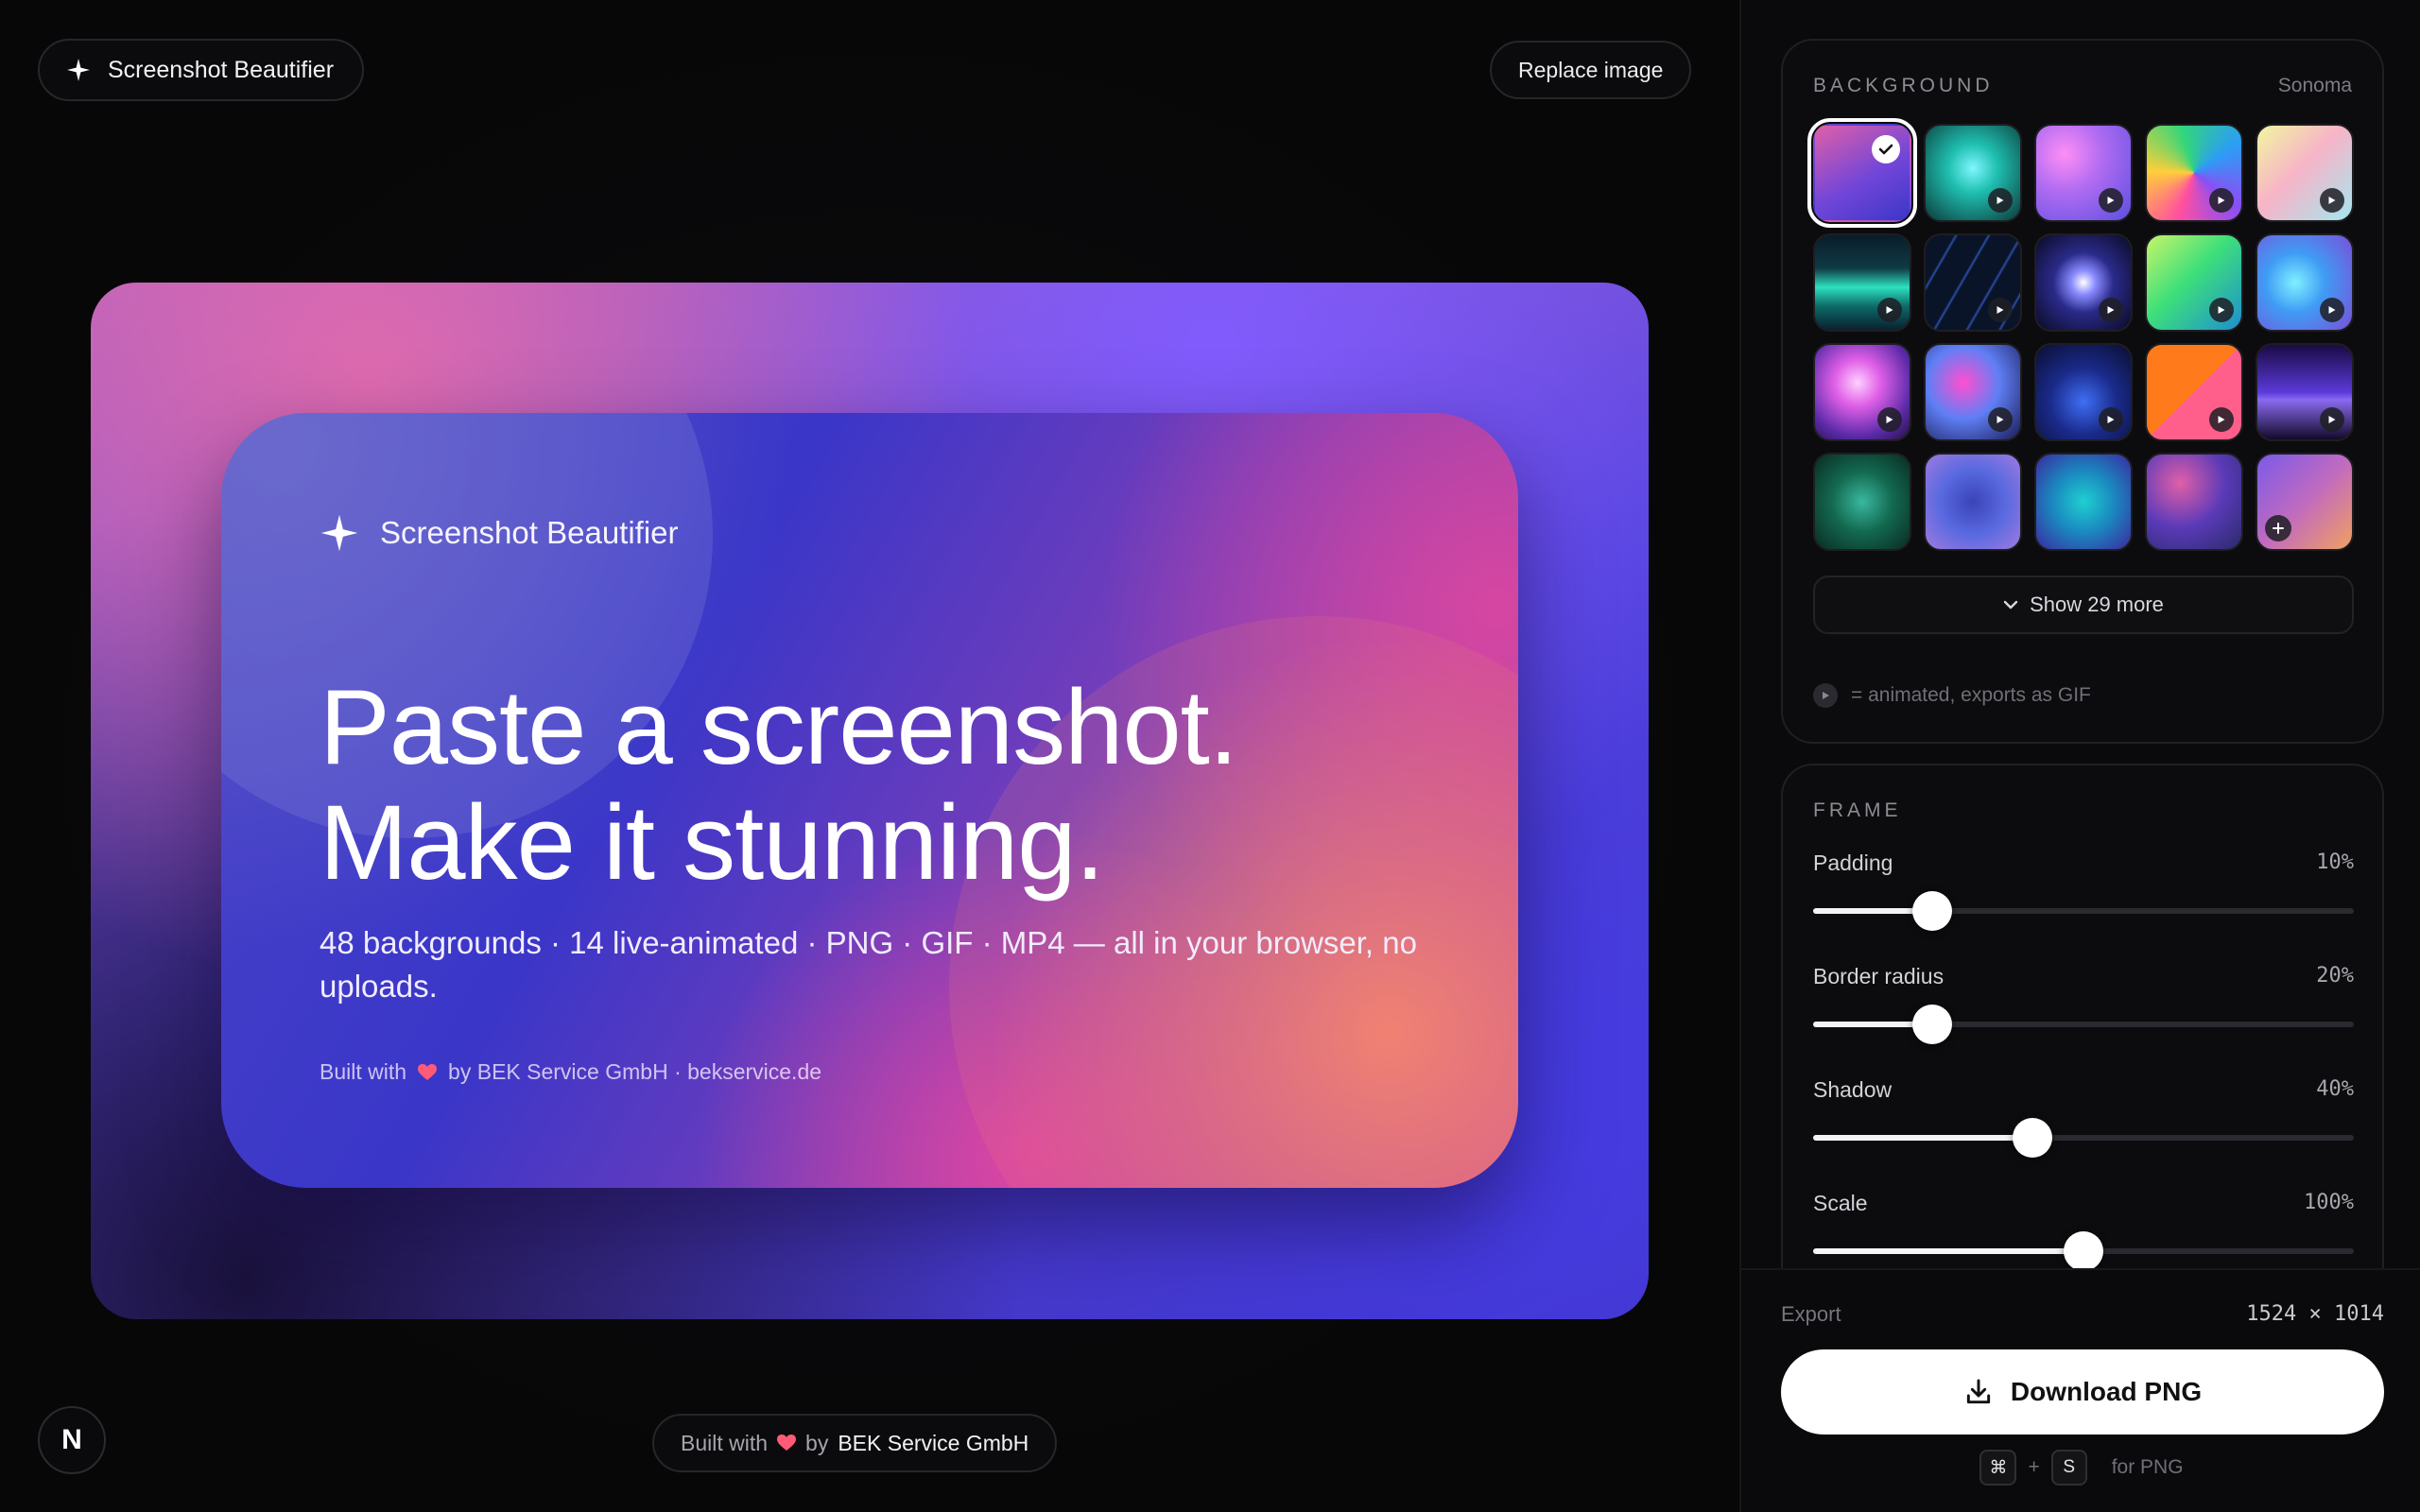 The width and height of the screenshot is (2420, 1512). Describe the element at coordinates (2194, 282) in the screenshot. I see `swatch-lime` at that location.